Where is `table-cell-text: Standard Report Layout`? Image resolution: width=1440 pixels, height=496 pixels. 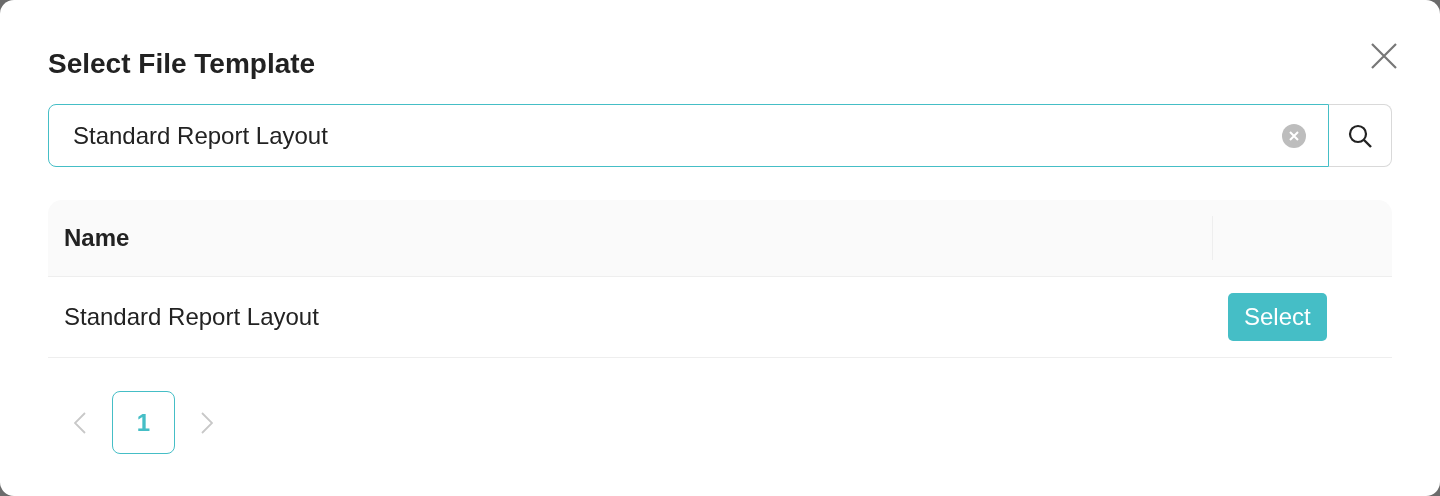
table-cell-text: Standard Report Layout is located at coordinates (191, 317).